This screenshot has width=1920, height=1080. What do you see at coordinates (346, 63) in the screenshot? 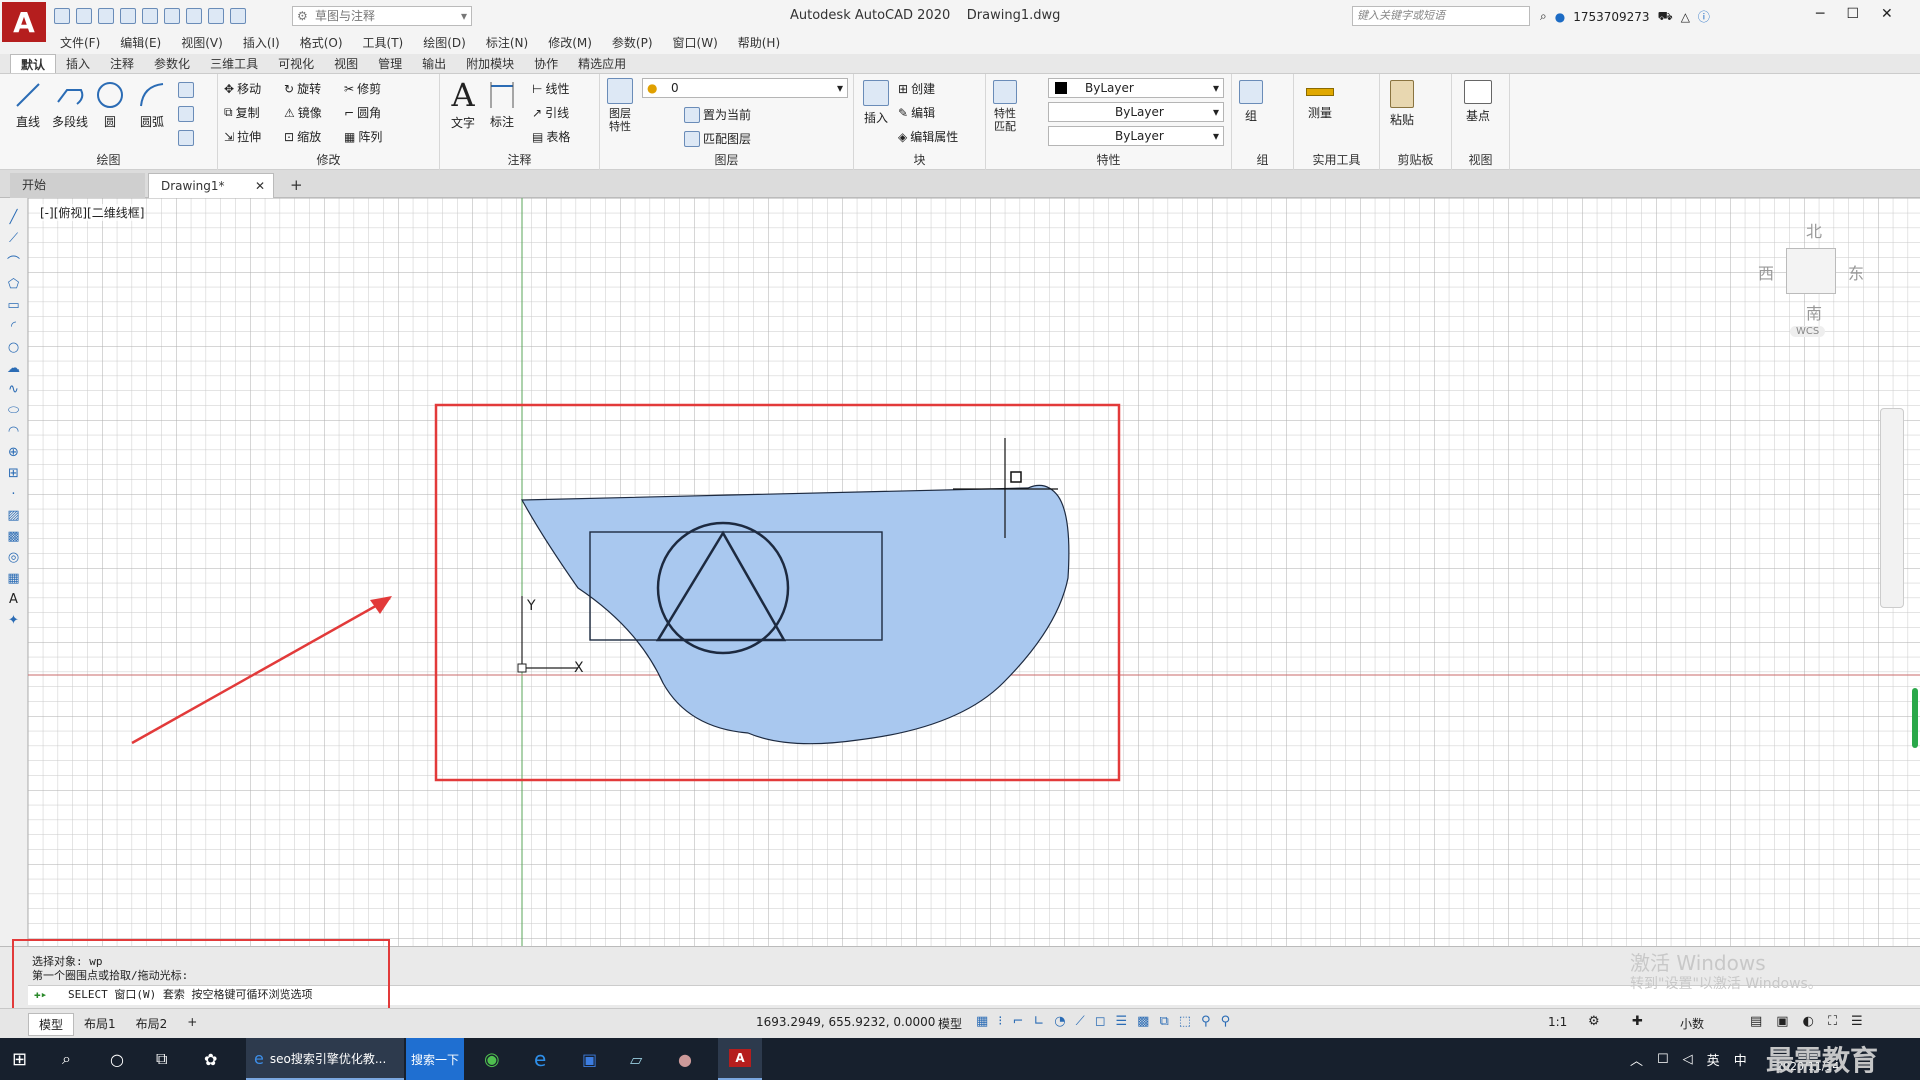
I see `tab-view: 视图` at bounding box center [346, 63].